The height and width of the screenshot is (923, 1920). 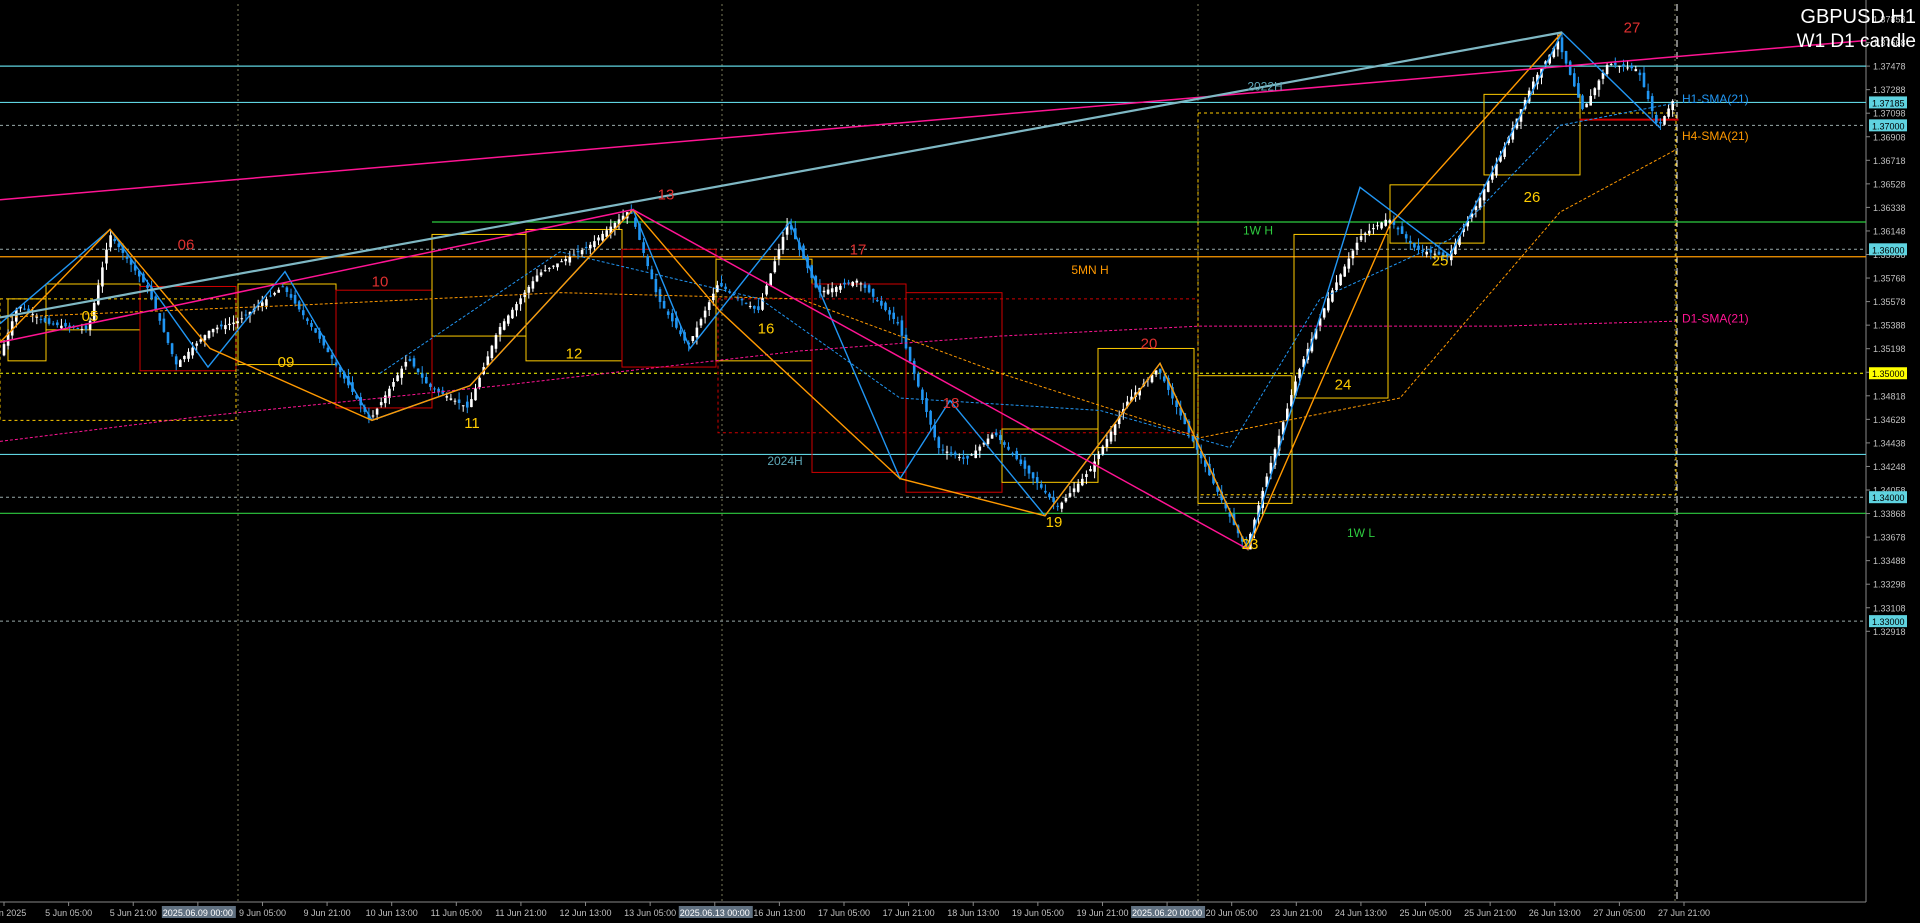 What do you see at coordinates (1054, 522) in the screenshot?
I see `swing-label-19: 19` at bounding box center [1054, 522].